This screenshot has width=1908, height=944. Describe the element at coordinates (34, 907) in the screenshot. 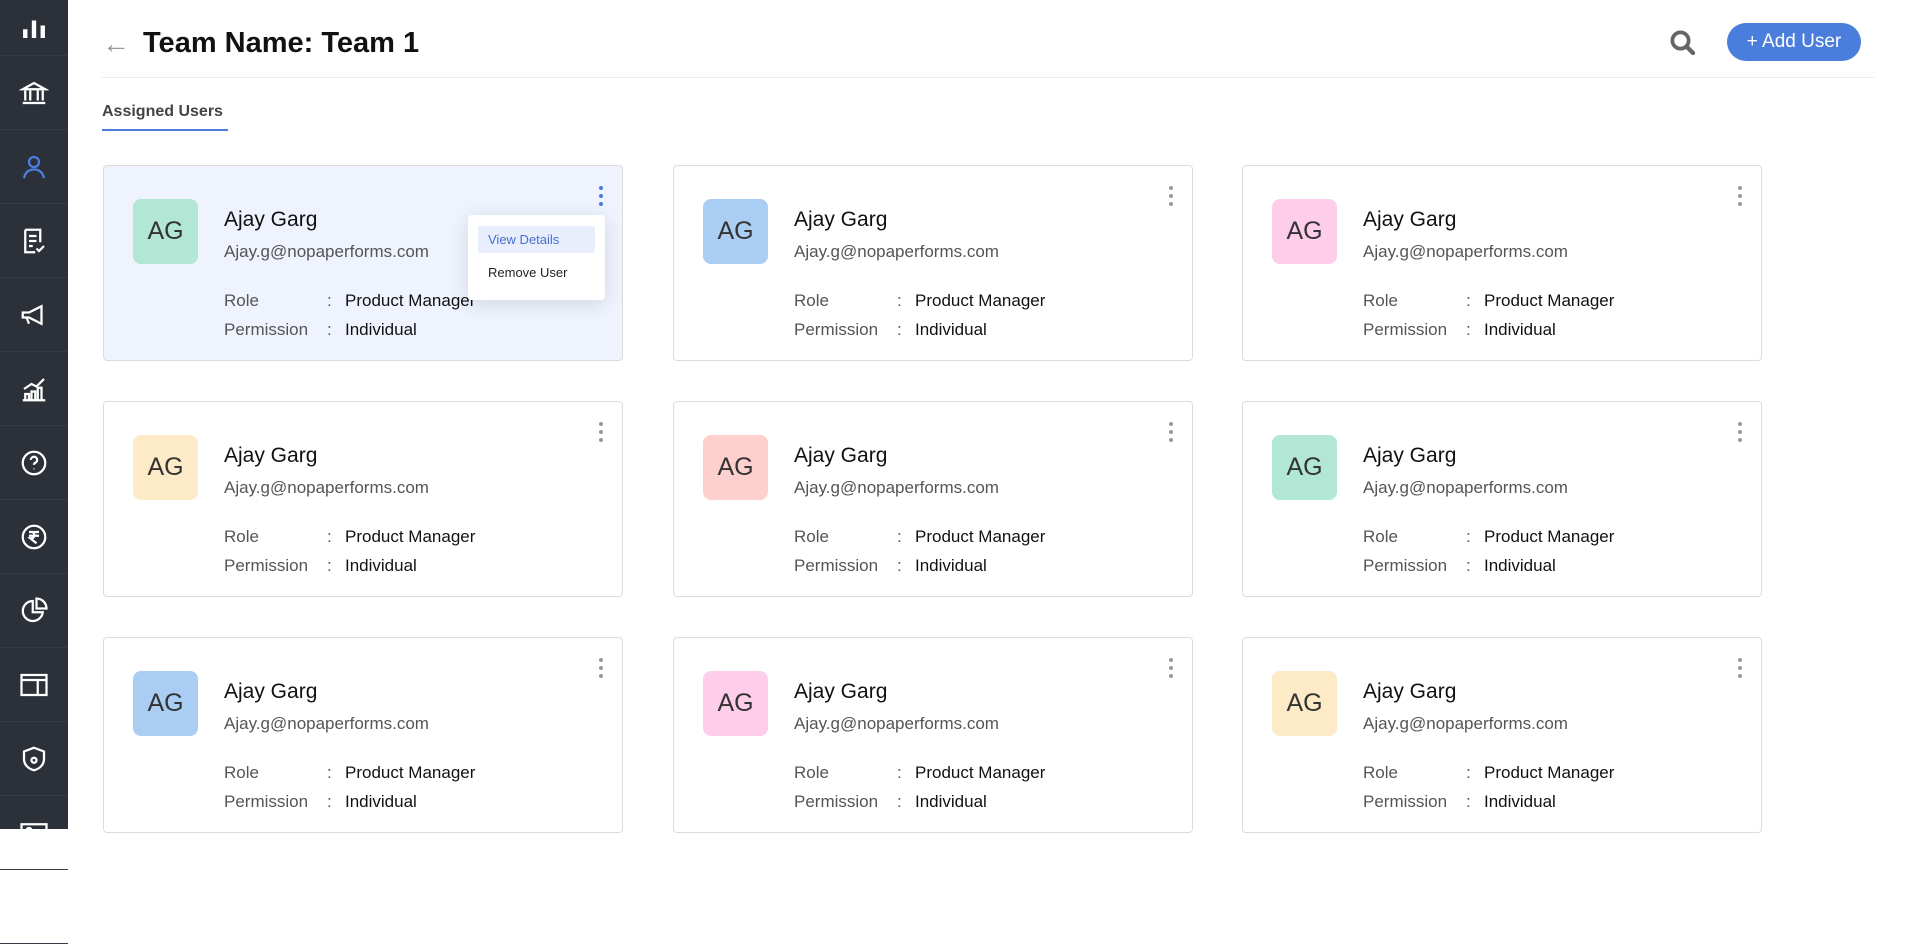

I see `integrations-icon` at that location.